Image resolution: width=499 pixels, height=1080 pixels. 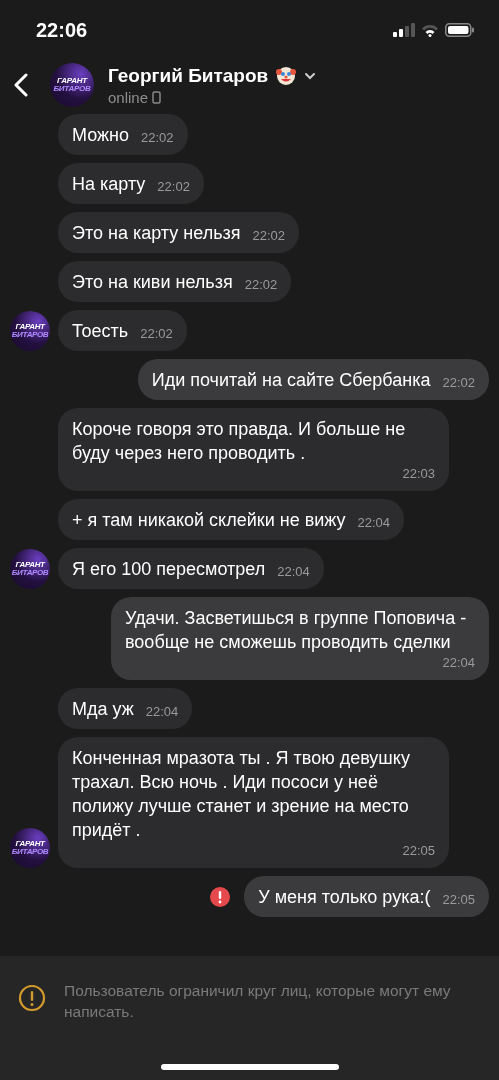 What do you see at coordinates (310, 75) in the screenshot?
I see `chevron-down-icon` at bounding box center [310, 75].